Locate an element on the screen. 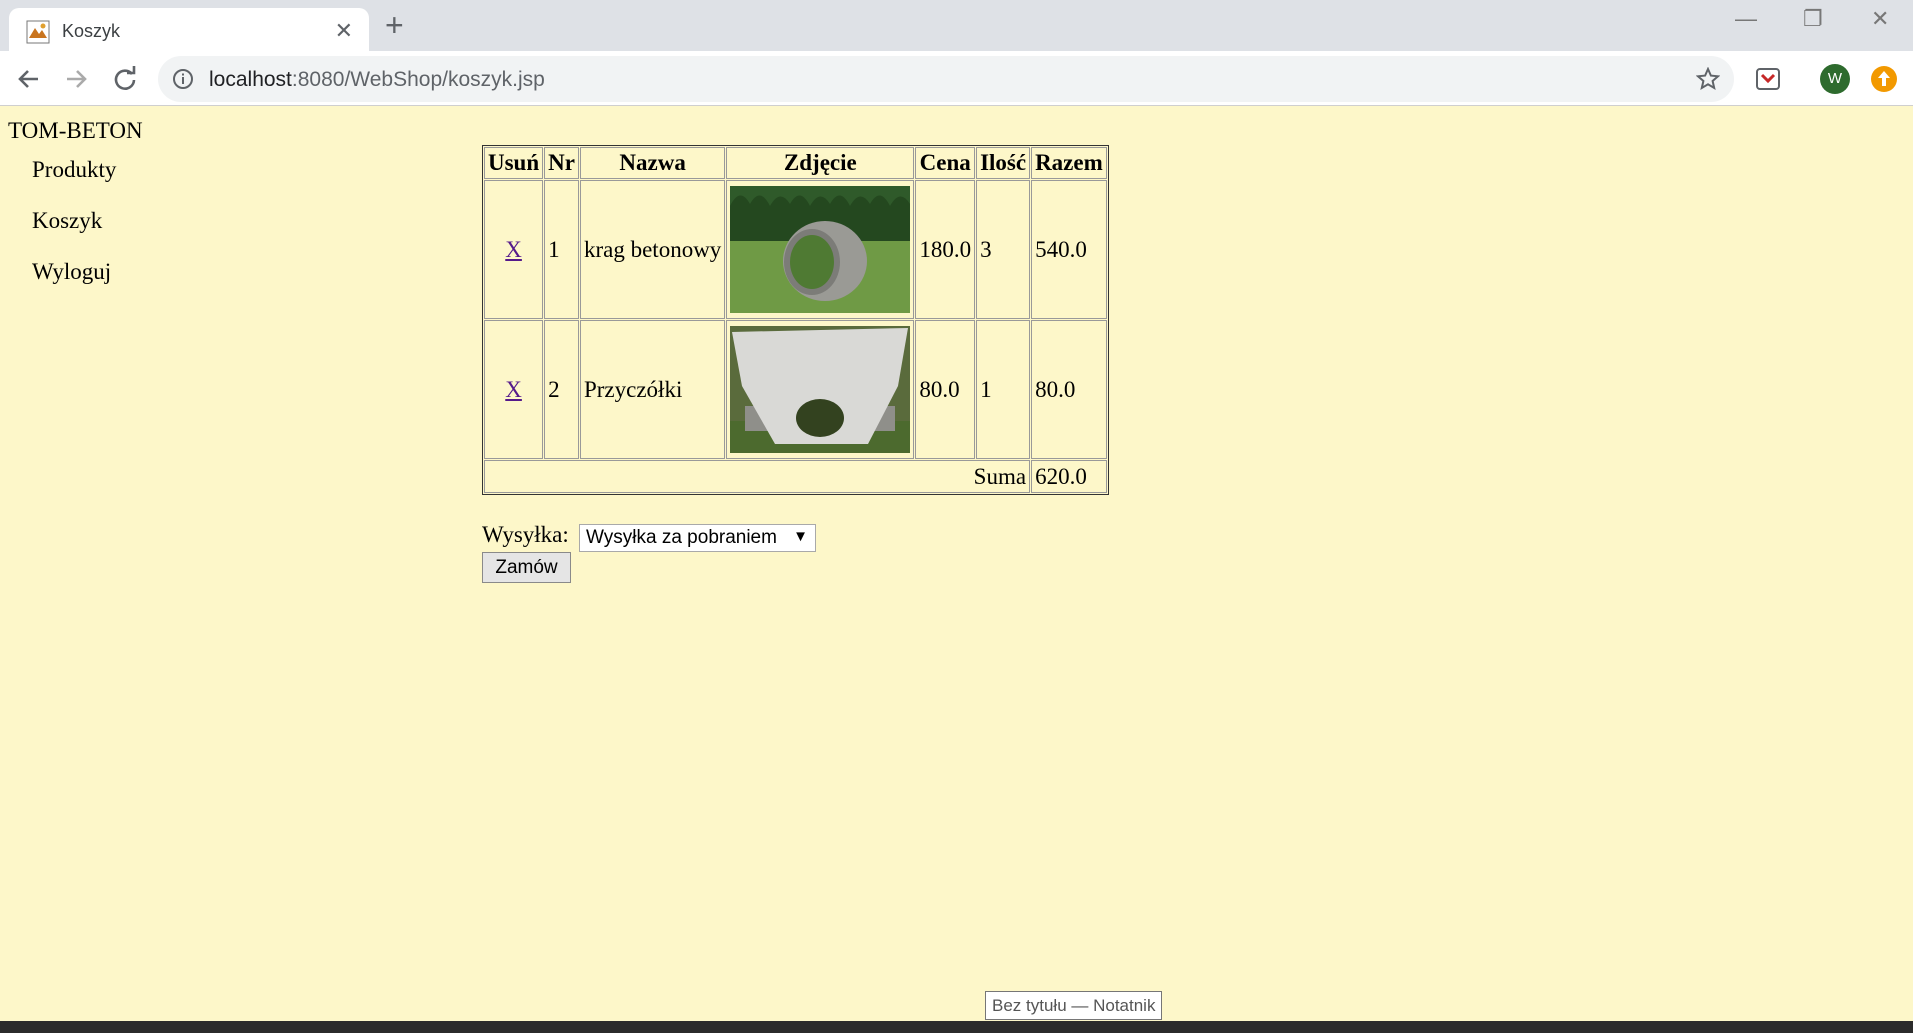 This screenshot has height=1033, width=1913. tab-title: Koszyk is located at coordinates (91, 31).